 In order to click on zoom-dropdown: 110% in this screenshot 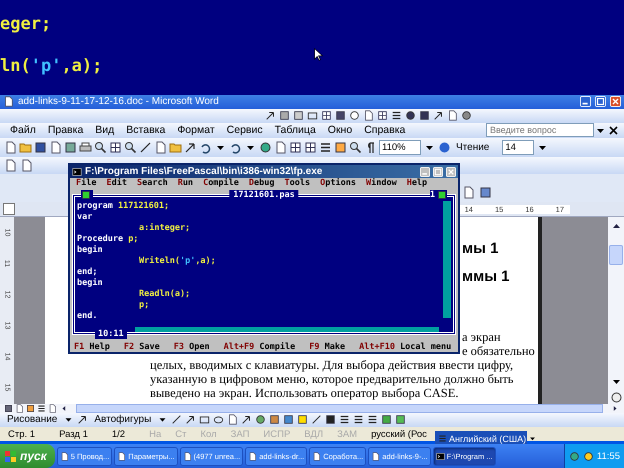, I will do `click(400, 148)`.